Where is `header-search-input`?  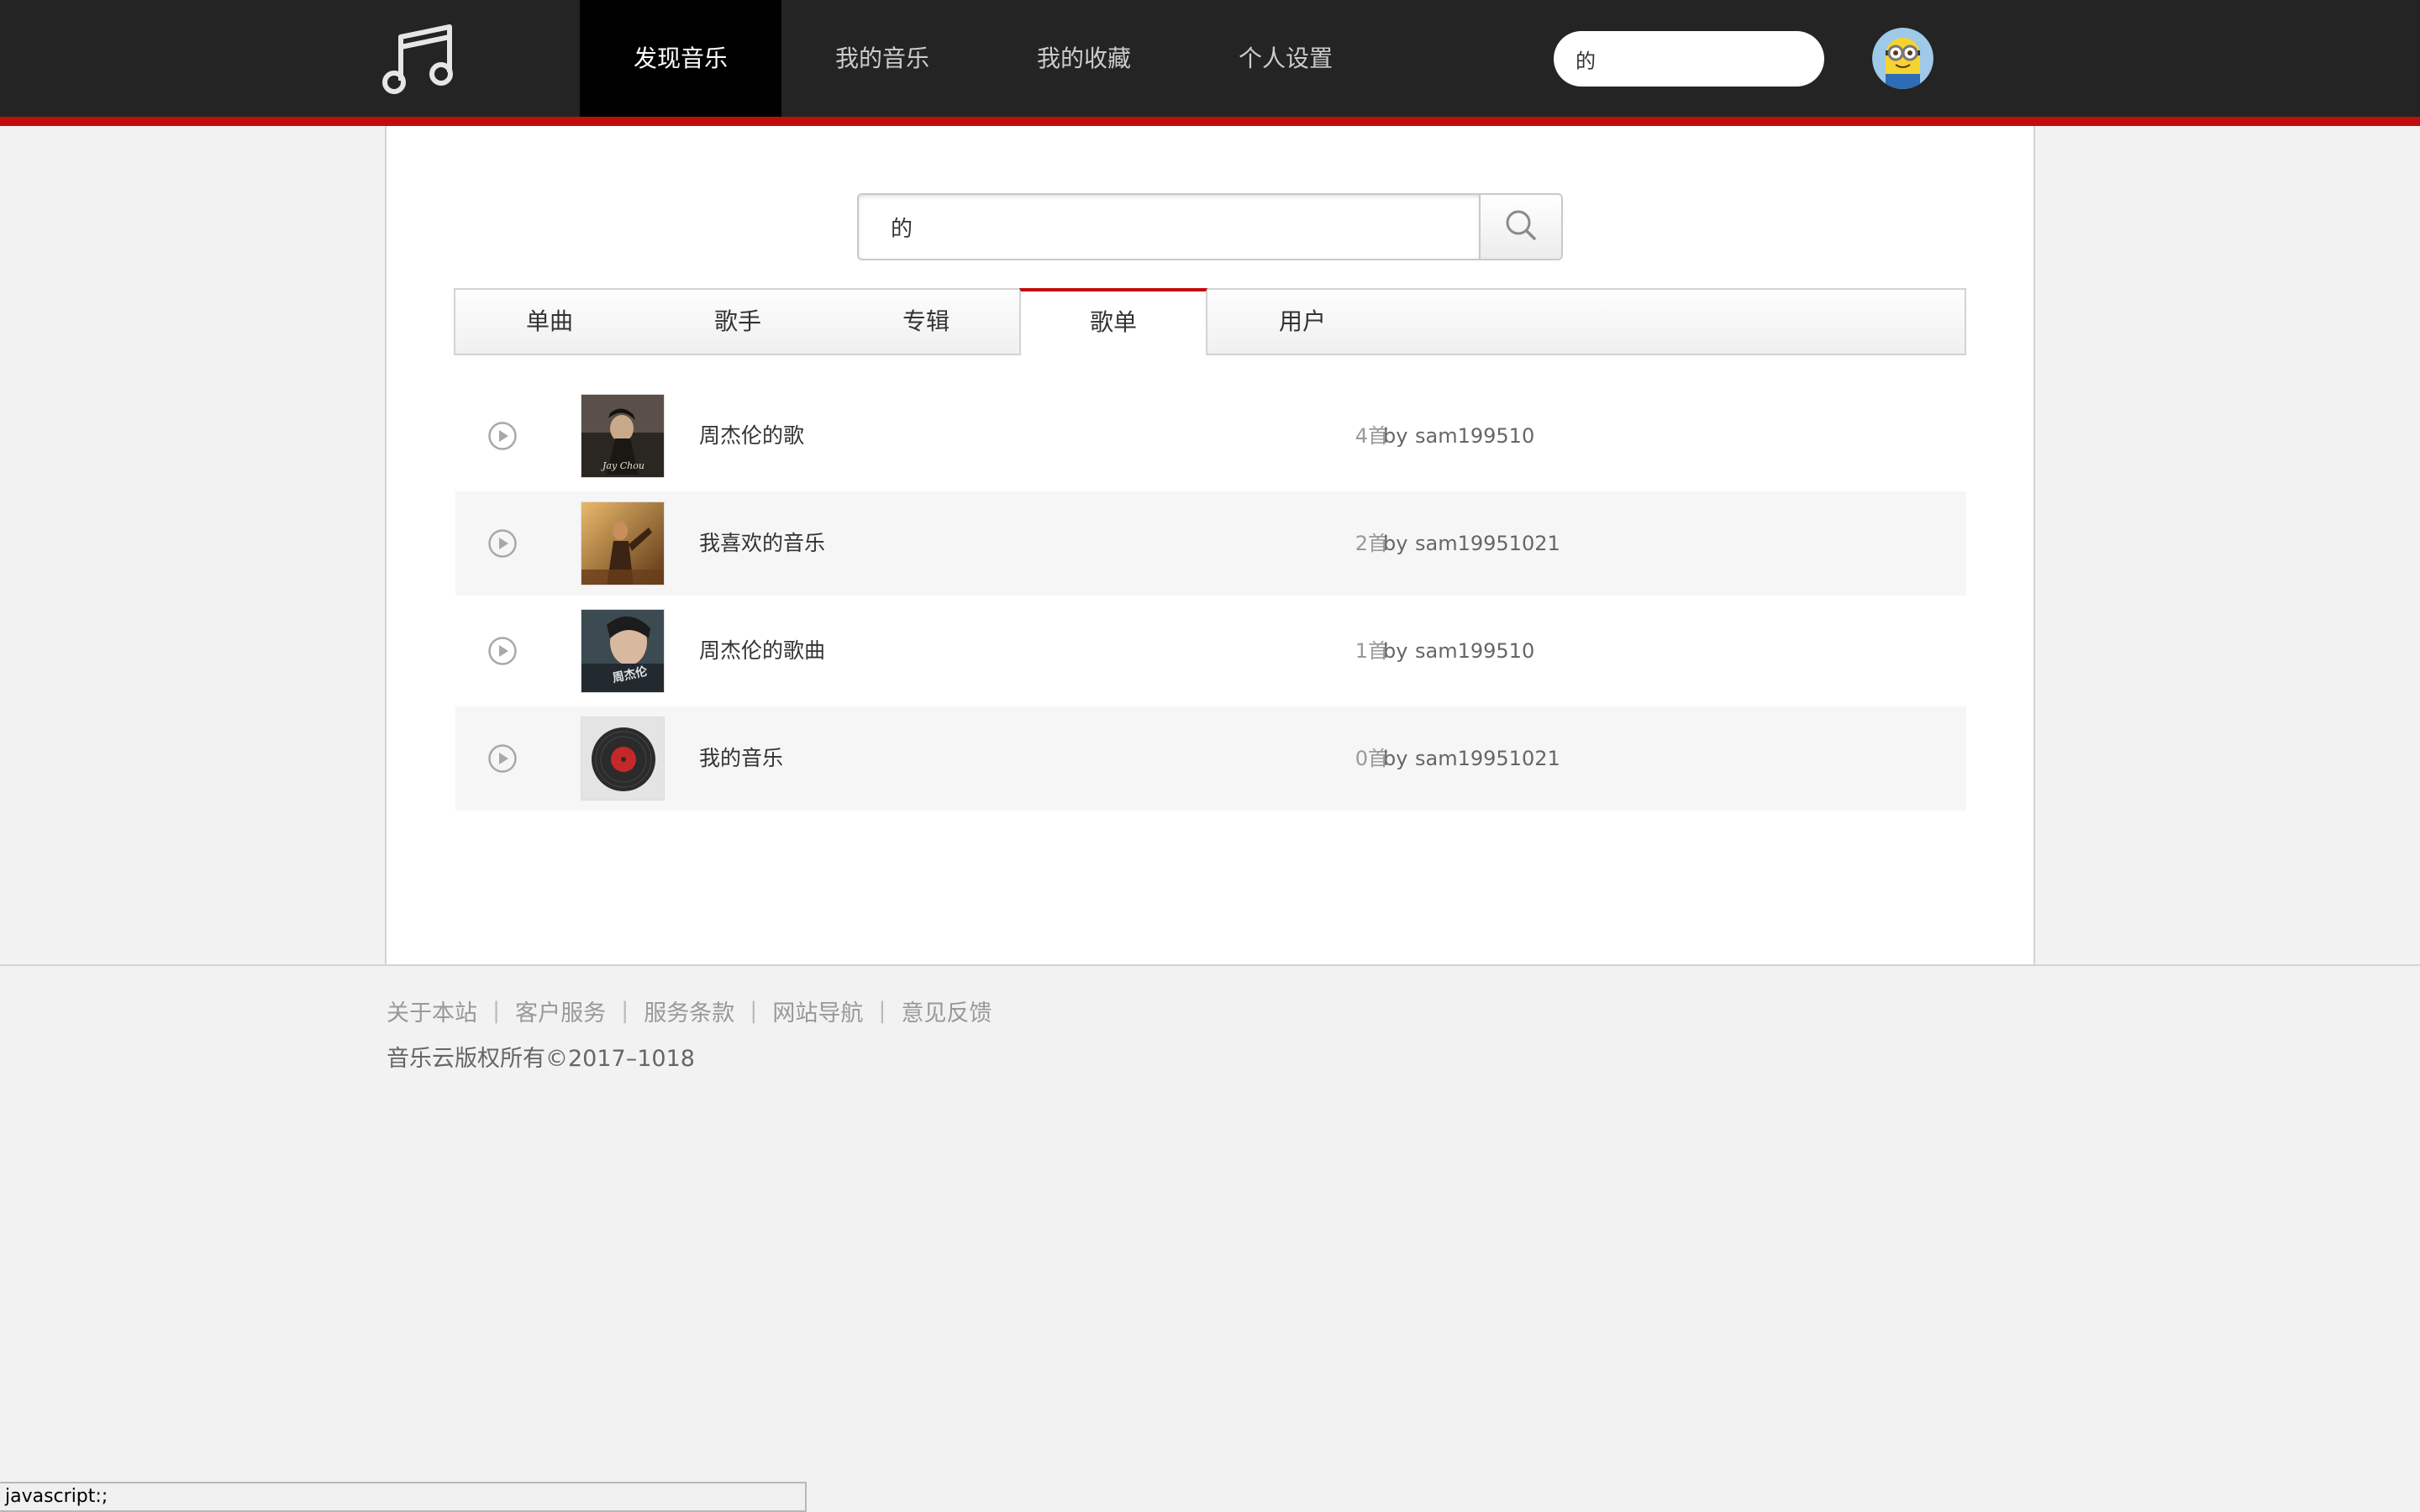 header-search-input is located at coordinates (1689, 59).